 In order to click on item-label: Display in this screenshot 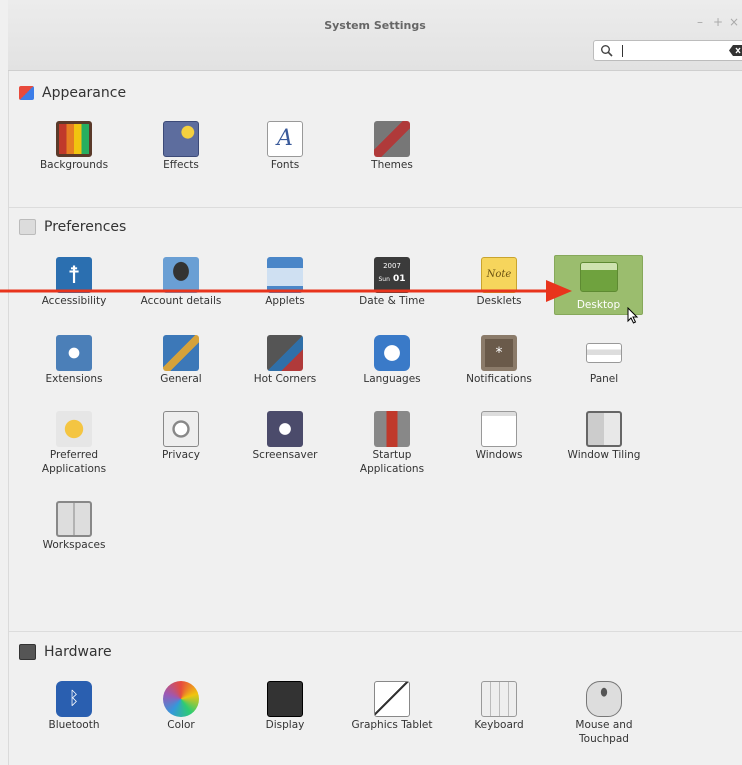, I will do `click(285, 725)`.